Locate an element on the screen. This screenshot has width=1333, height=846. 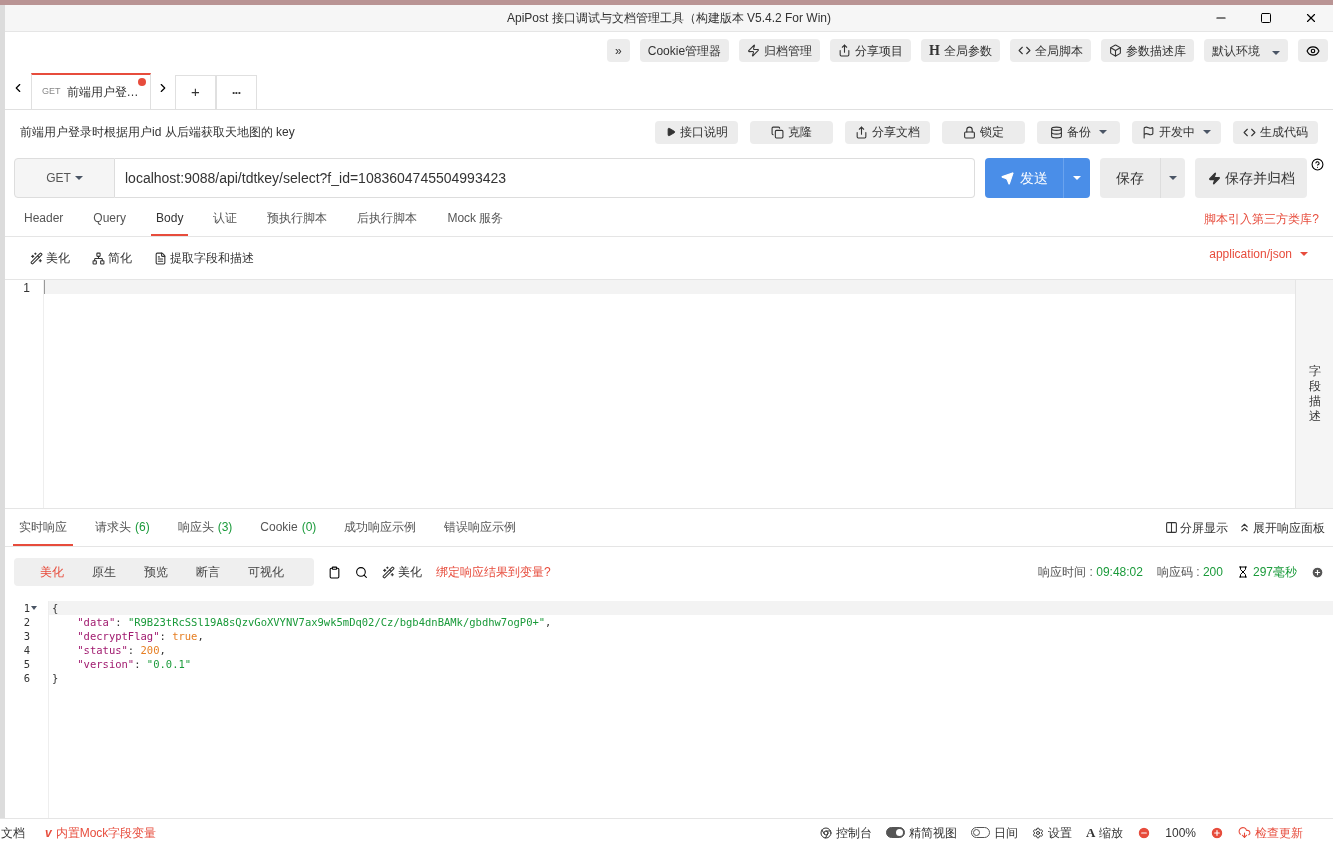
response-tab: Cookie (0) is located at coordinates (288, 527).